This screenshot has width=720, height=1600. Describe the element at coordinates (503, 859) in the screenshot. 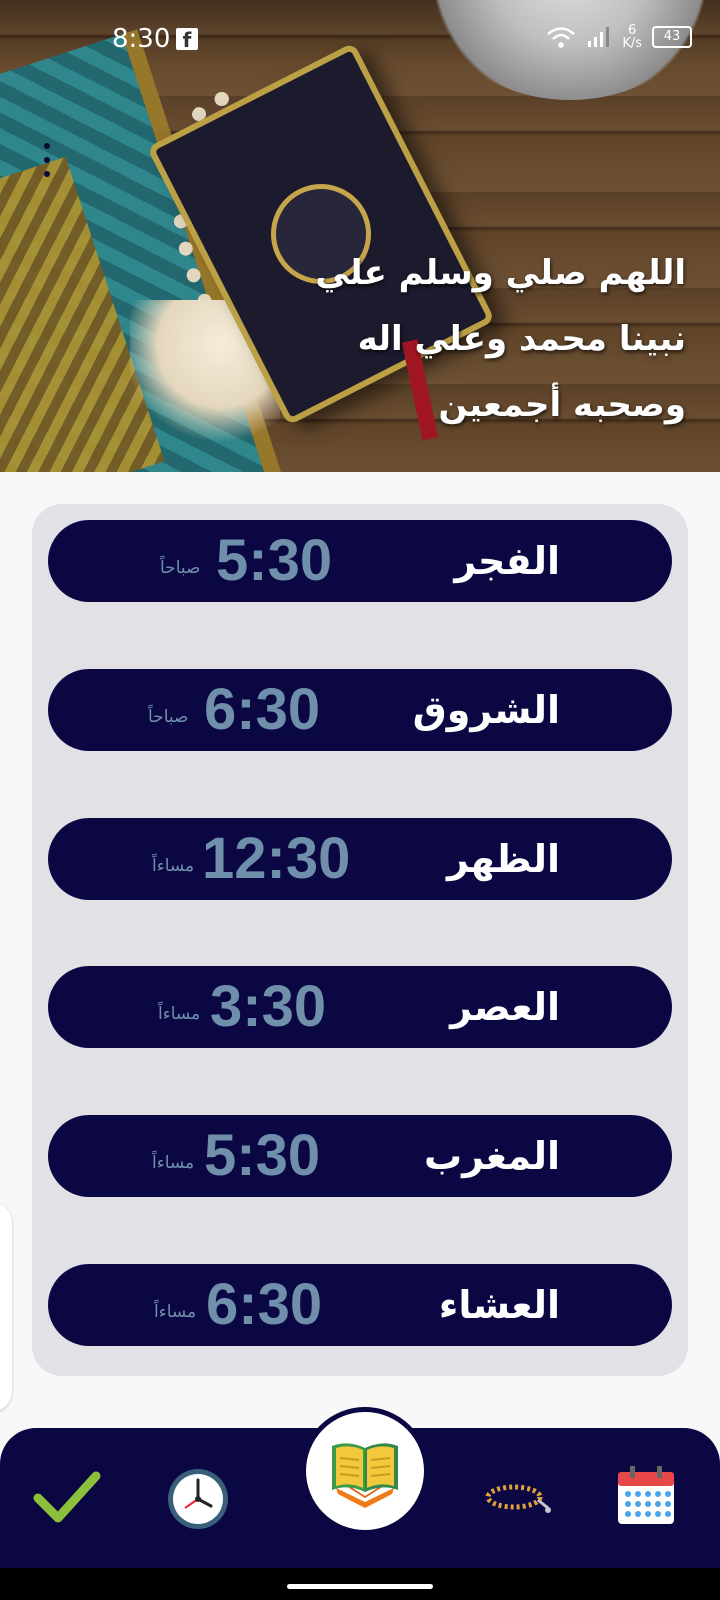

I see `prayer-name: الظهر` at that location.